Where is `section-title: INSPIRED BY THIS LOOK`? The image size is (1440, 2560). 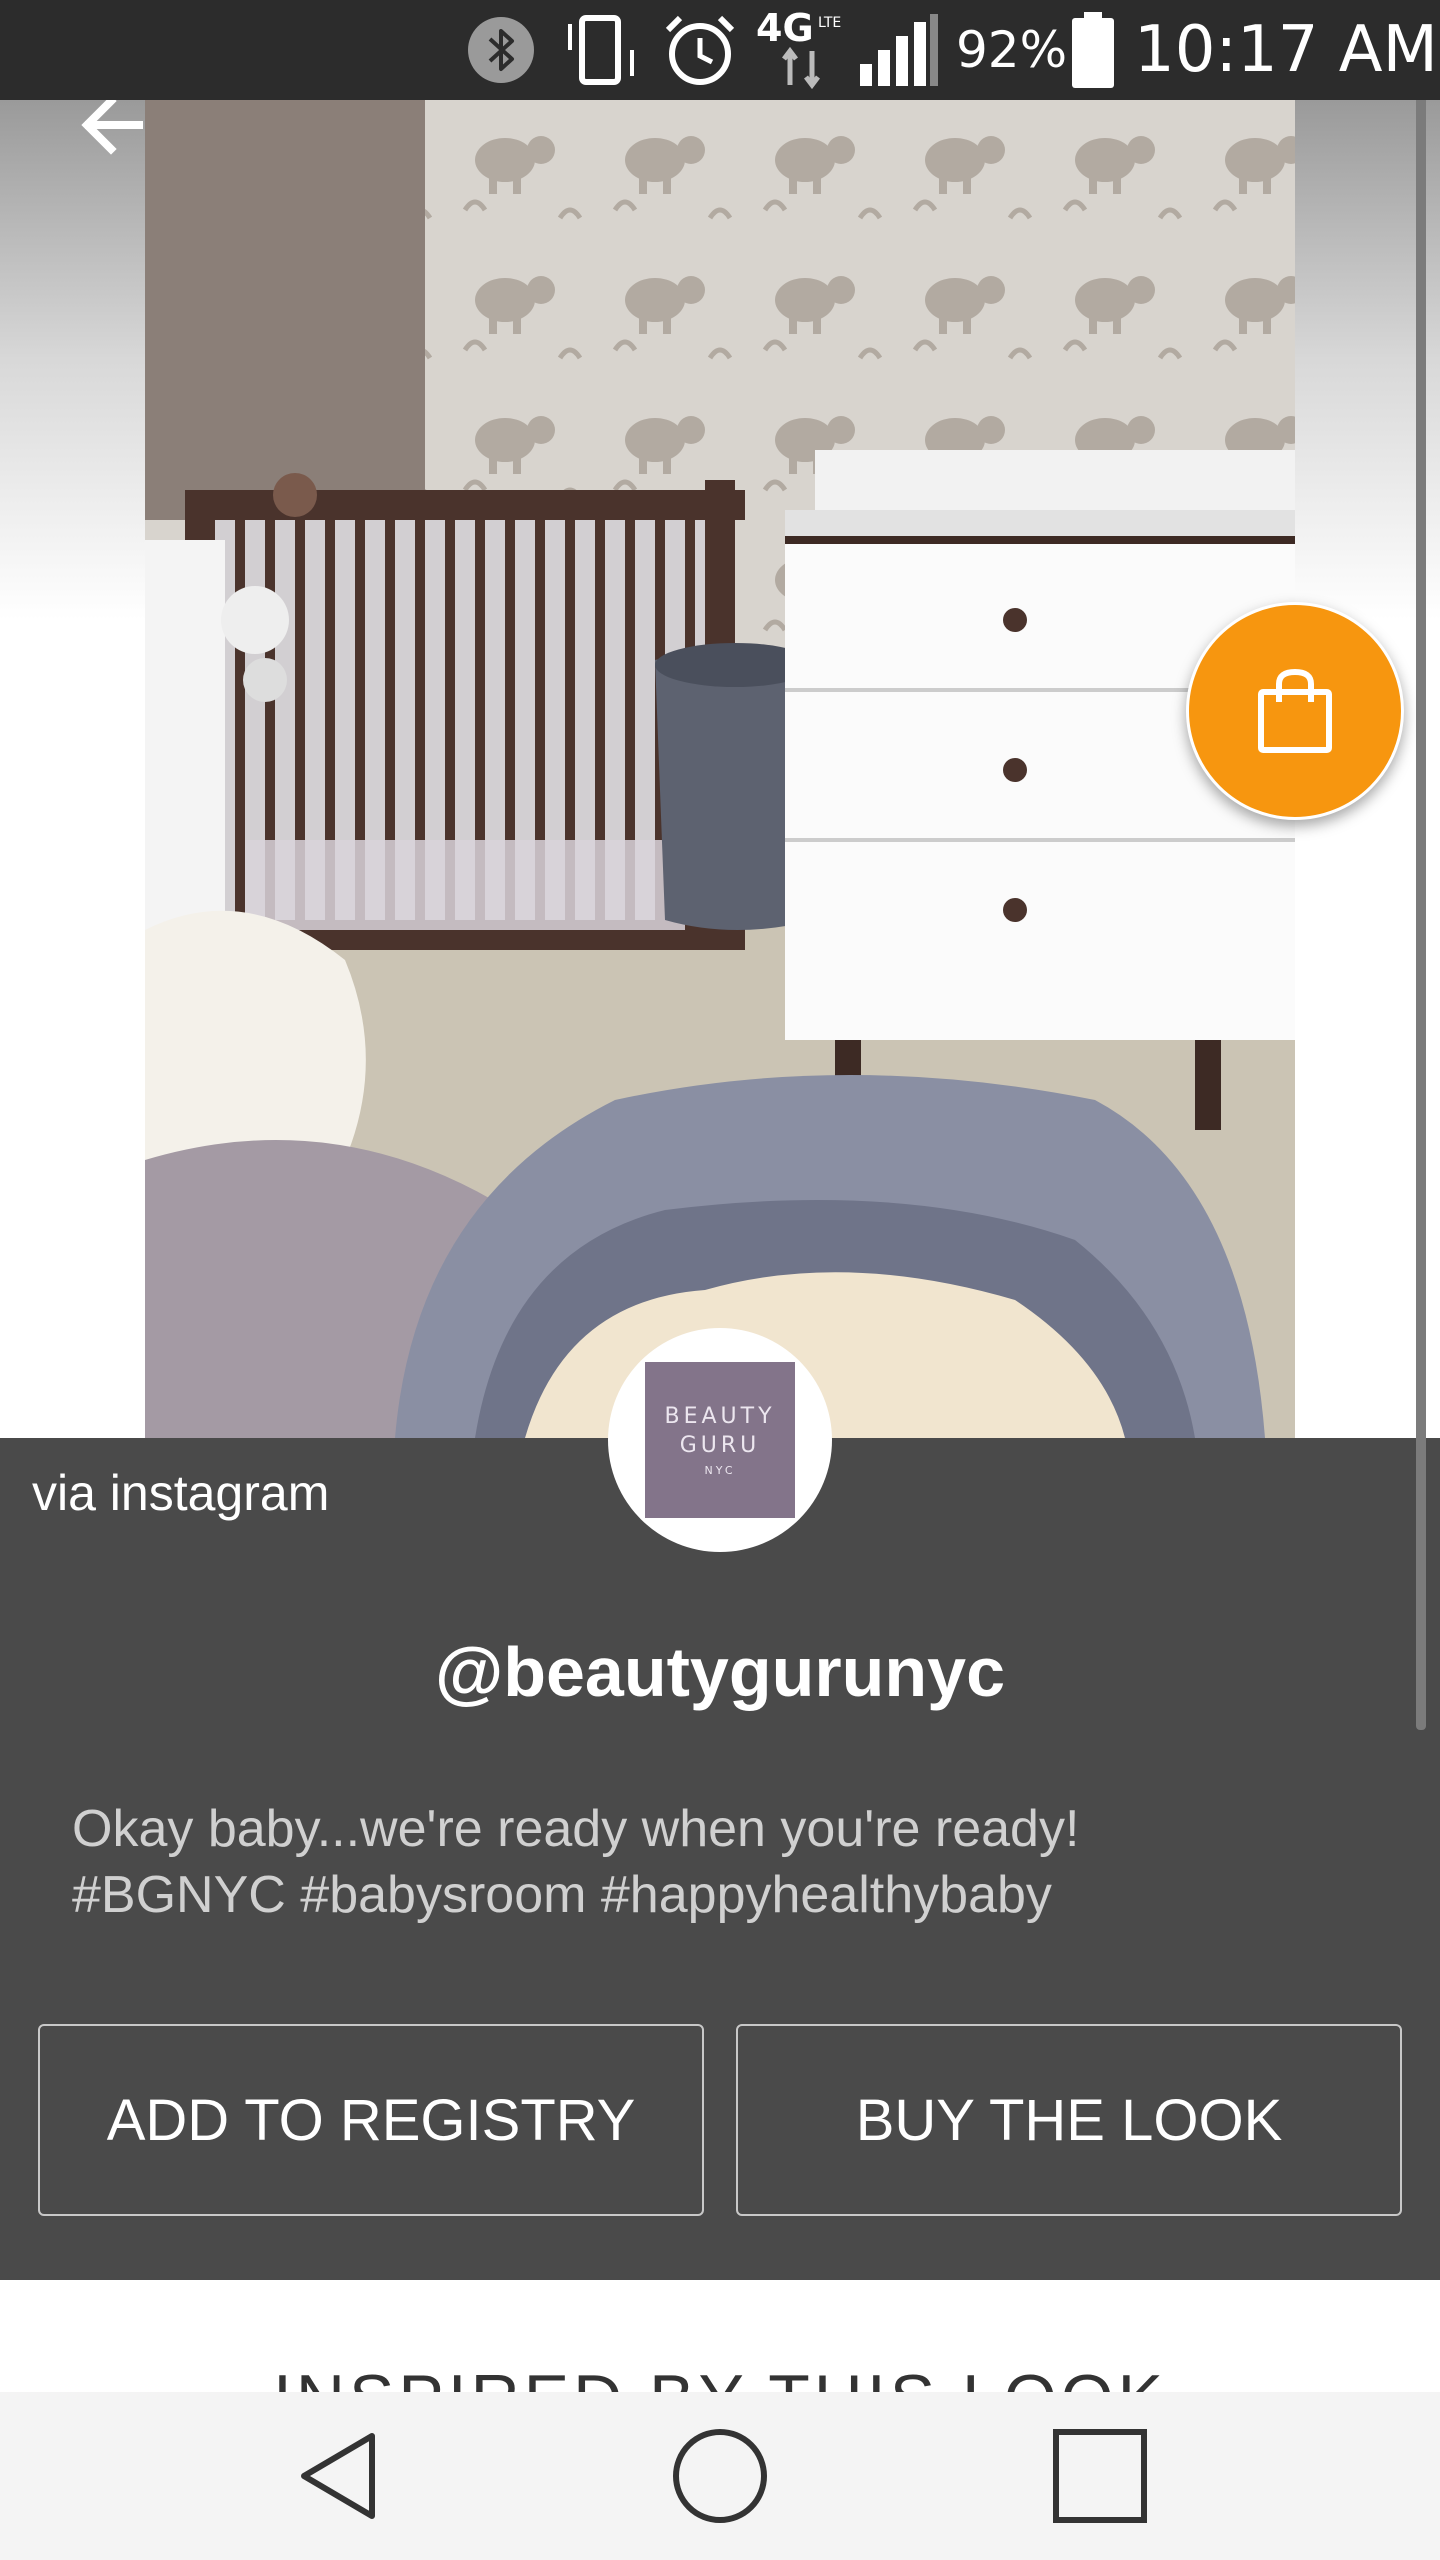
section-title: INSPIRED BY THIS LOOK is located at coordinates (720, 2376).